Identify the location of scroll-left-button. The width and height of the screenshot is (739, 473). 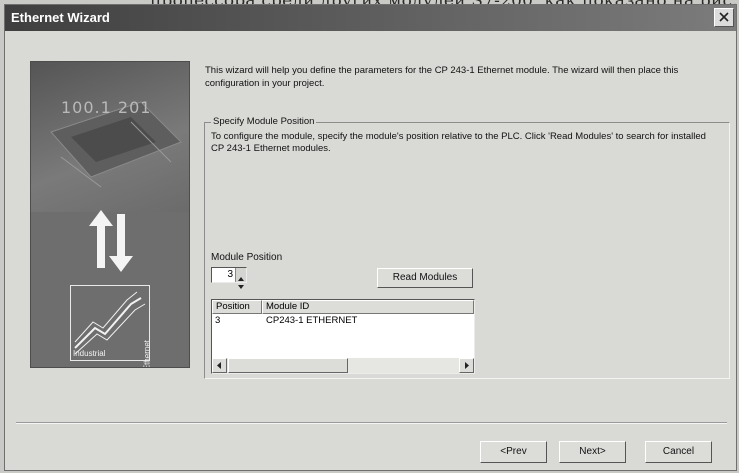
(219, 365).